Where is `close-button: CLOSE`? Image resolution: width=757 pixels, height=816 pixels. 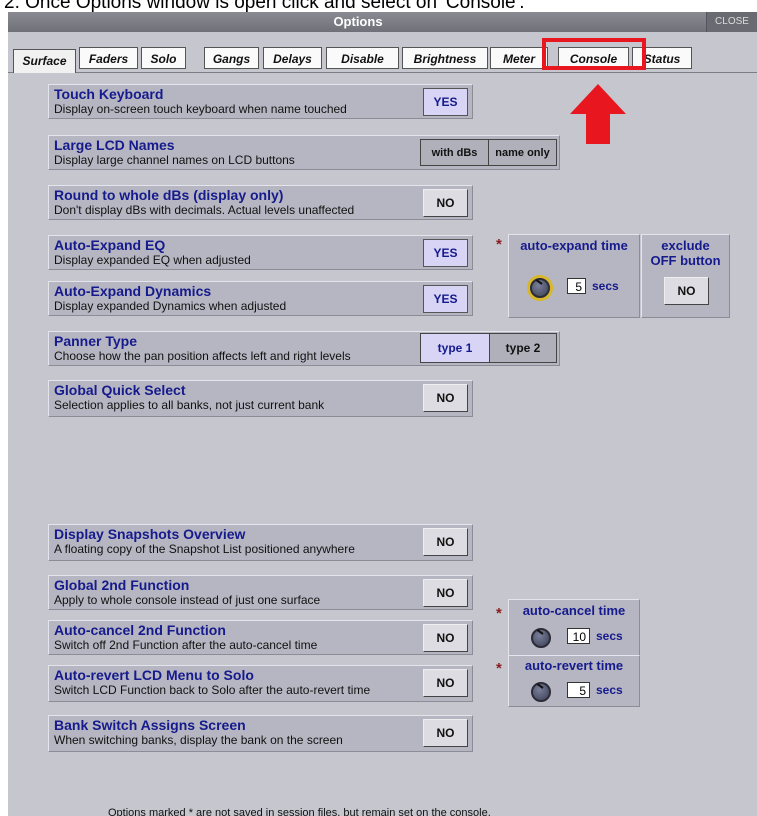
close-button: CLOSE is located at coordinates (731, 22).